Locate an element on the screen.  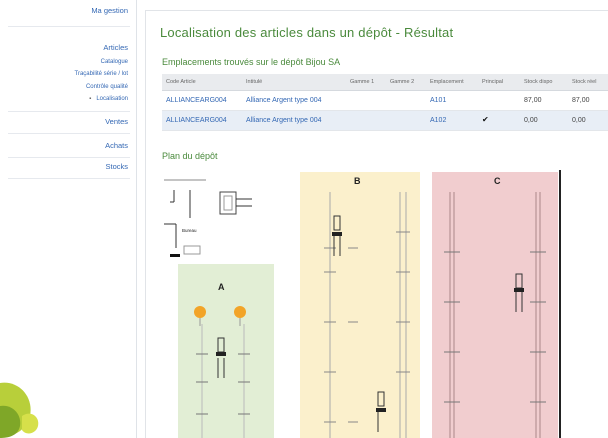
sidebar-item-controle-qualite: Contrôle qualité is located at coordinates (107, 87).